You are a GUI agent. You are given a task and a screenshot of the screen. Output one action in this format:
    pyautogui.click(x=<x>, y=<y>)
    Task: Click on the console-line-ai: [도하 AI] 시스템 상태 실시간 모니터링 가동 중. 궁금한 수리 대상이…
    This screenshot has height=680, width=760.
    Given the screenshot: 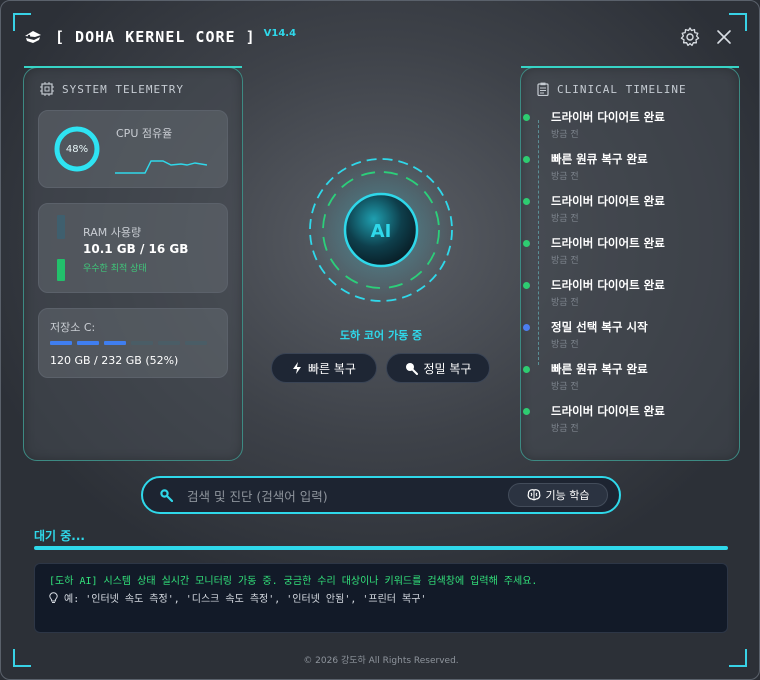 What is the action you would take?
    pyautogui.click(x=293, y=581)
    